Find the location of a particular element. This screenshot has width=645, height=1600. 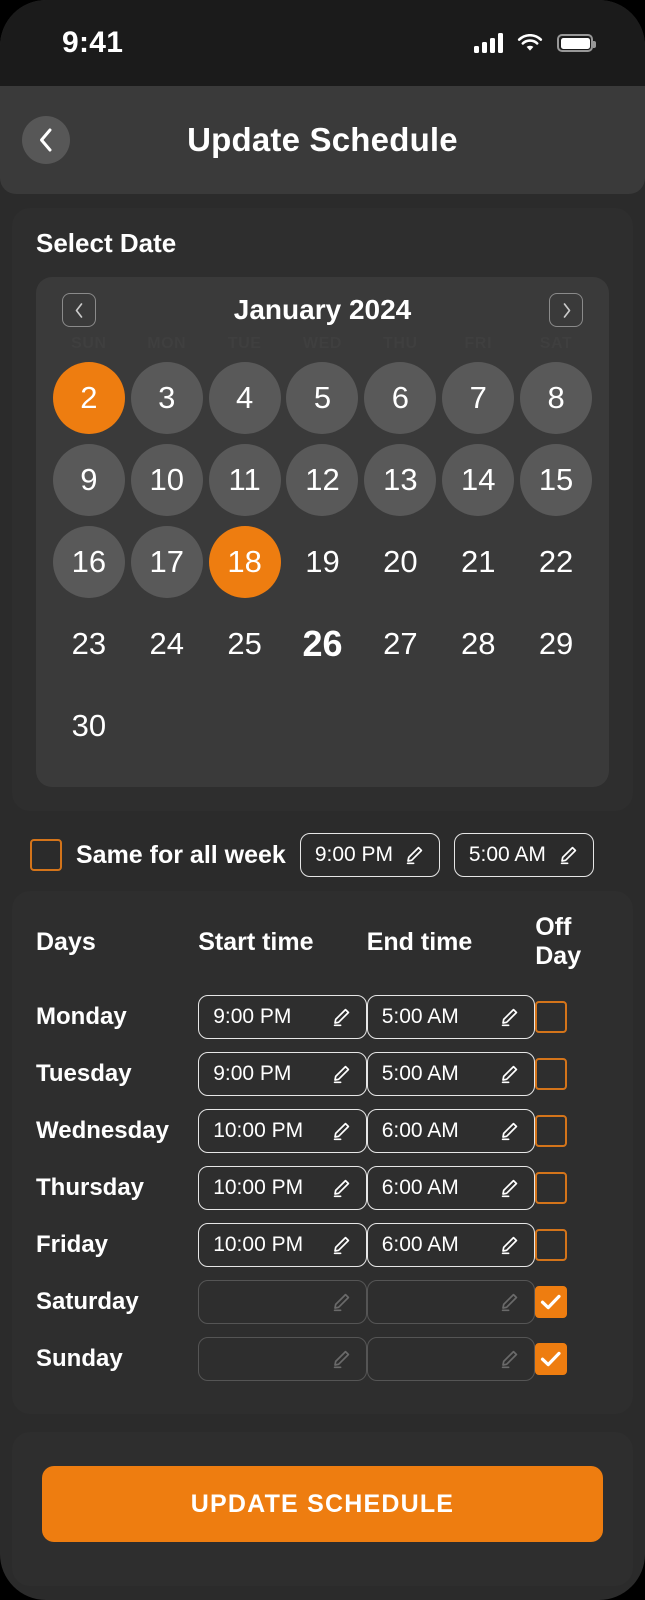

calendar-day-9: 9 is located at coordinates (89, 480).